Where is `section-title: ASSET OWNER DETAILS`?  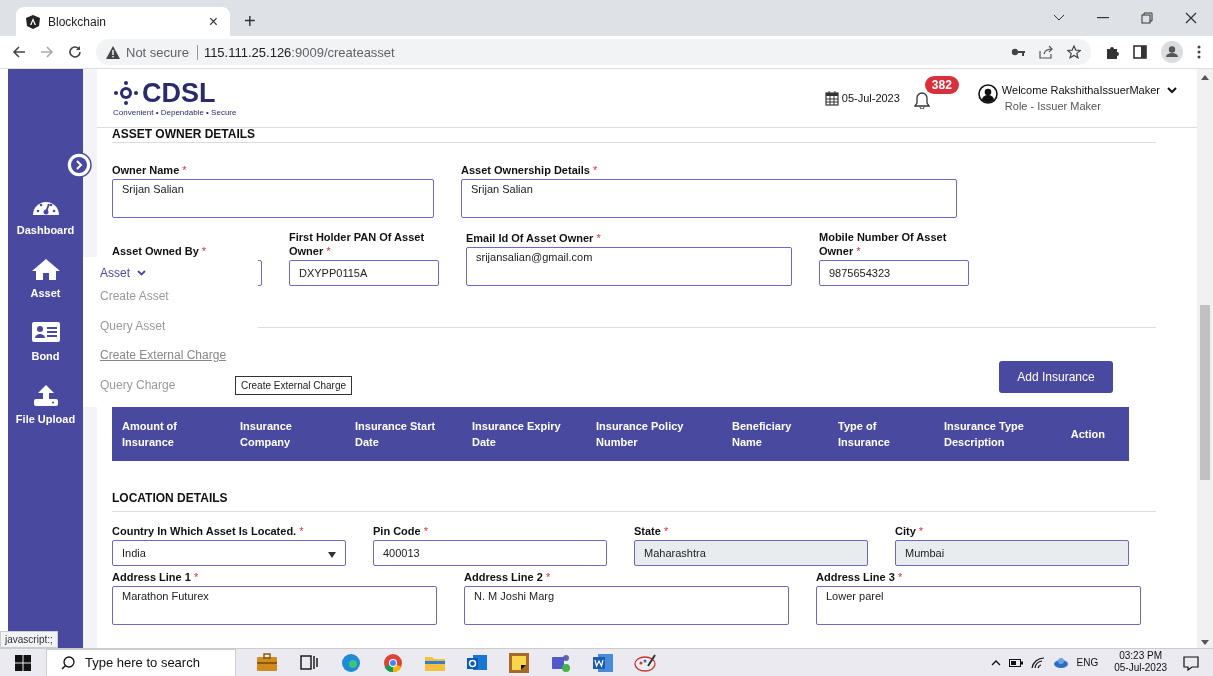
section-title: ASSET OWNER DETAILS is located at coordinates (634, 135).